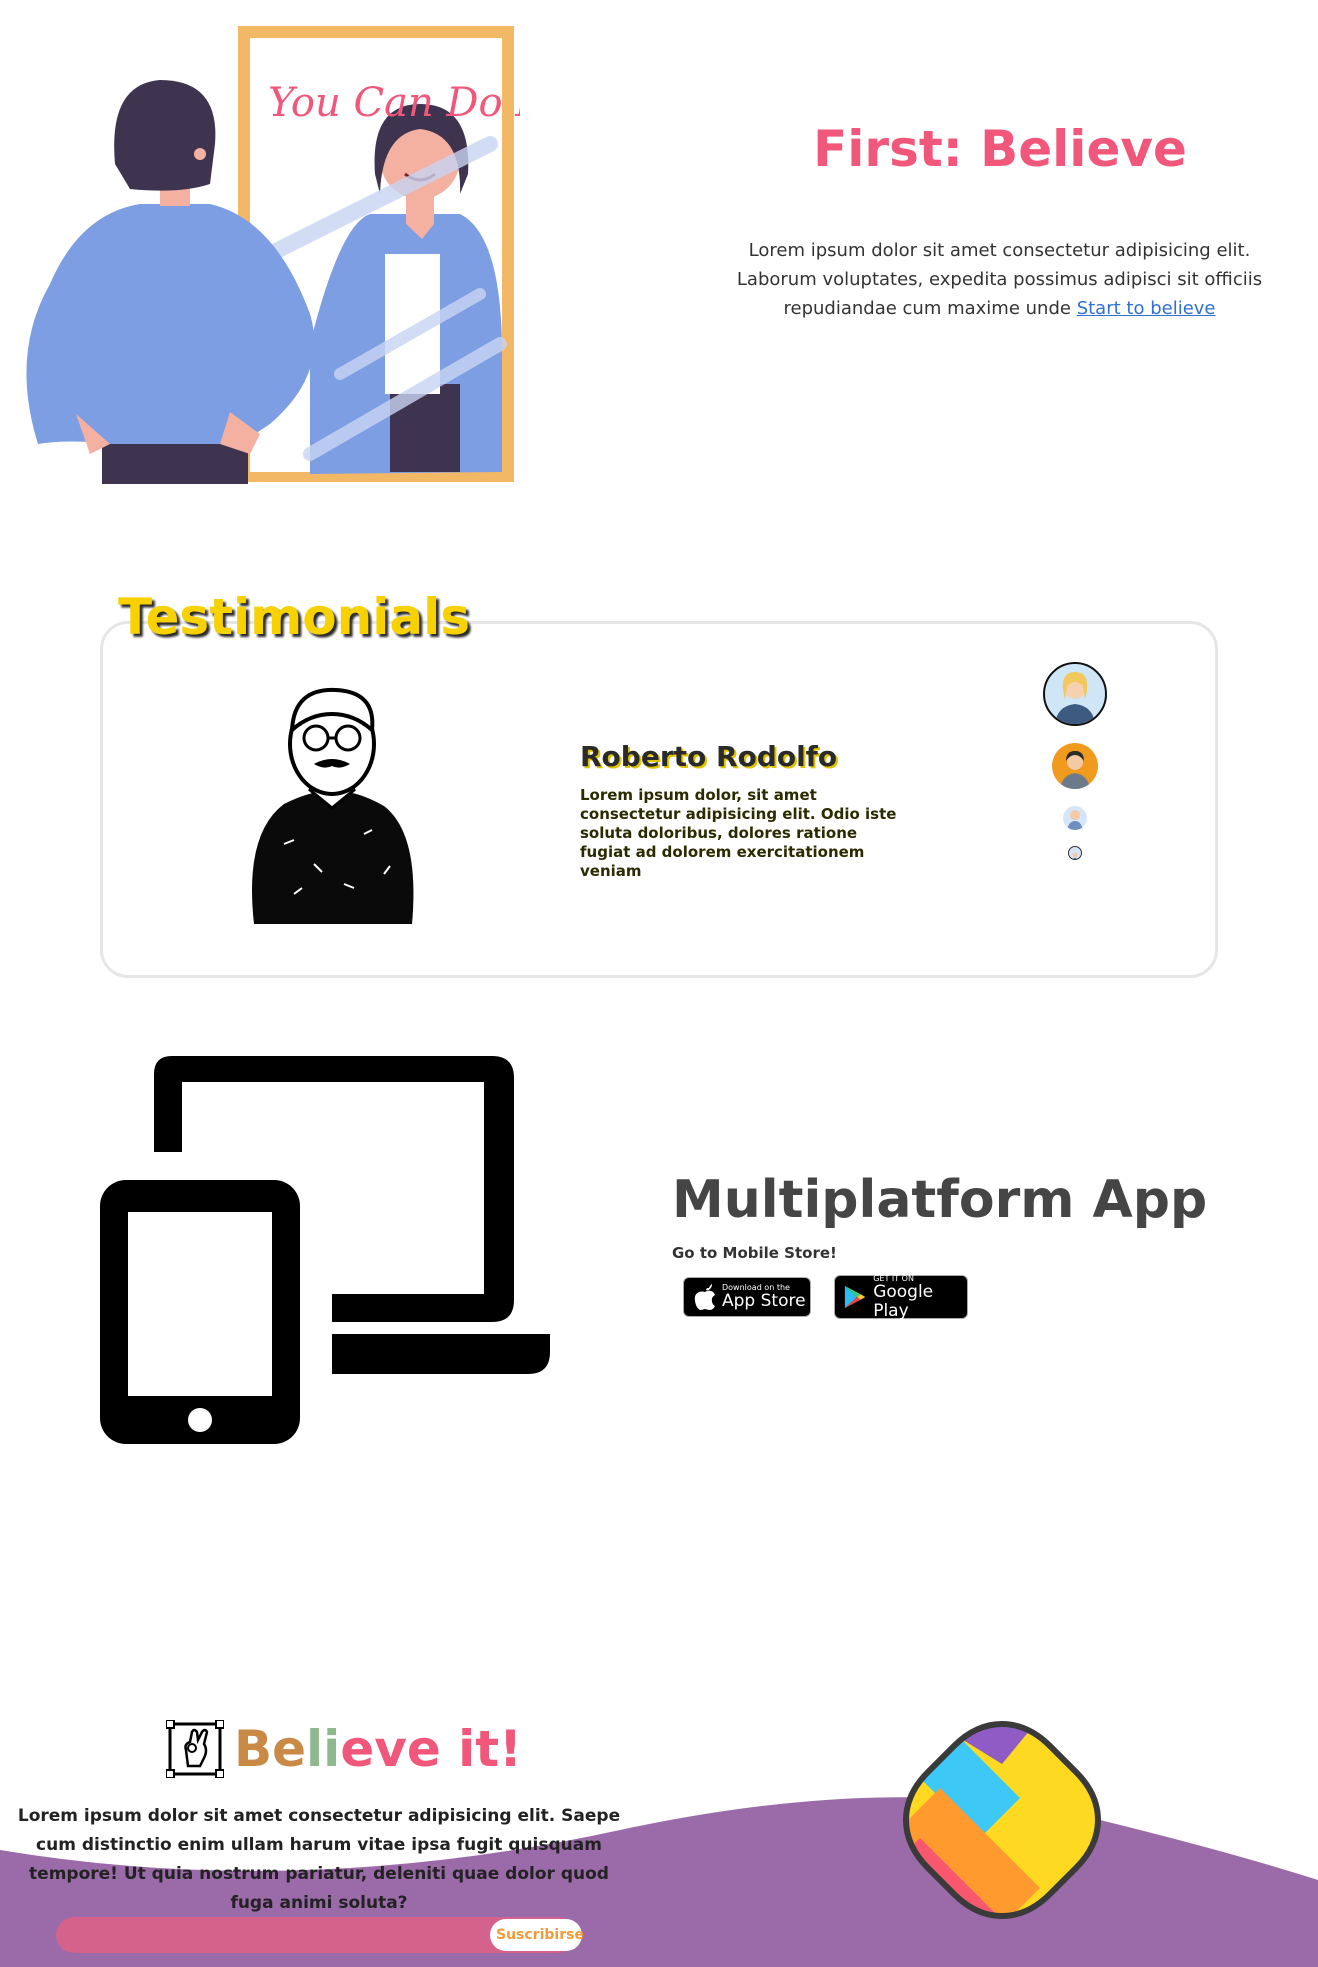  What do you see at coordinates (195, 1749) in the screenshot?
I see `ok-hand-icon` at bounding box center [195, 1749].